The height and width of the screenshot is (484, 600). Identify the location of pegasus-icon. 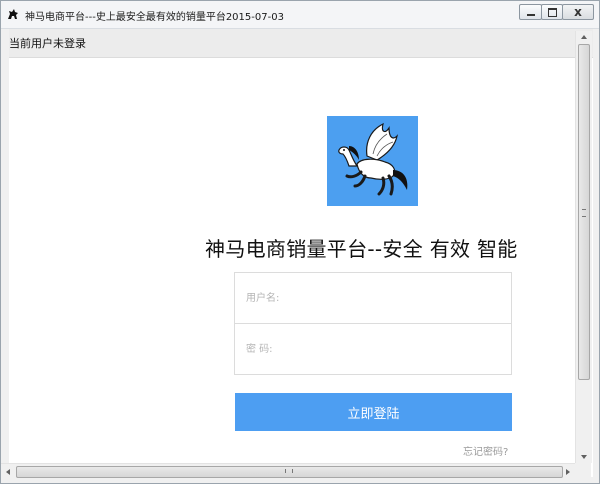
(13, 14).